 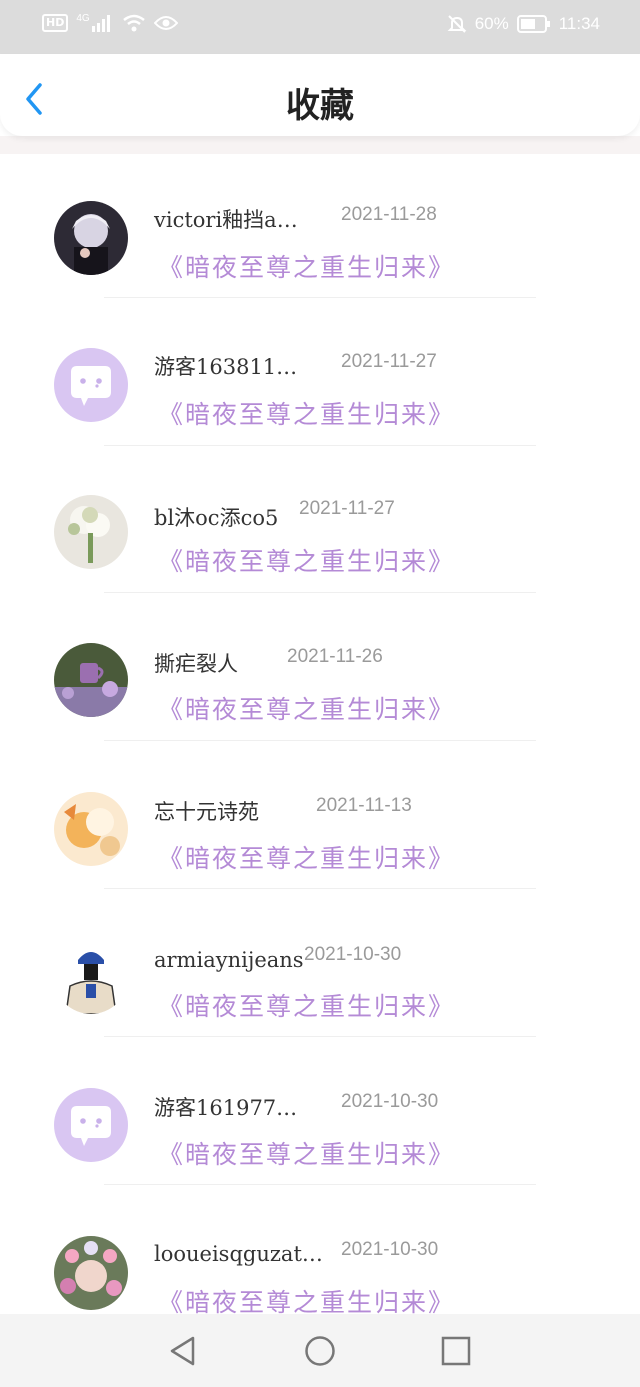 What do you see at coordinates (55, 23) in the screenshot?
I see `hd-icon: HD` at bounding box center [55, 23].